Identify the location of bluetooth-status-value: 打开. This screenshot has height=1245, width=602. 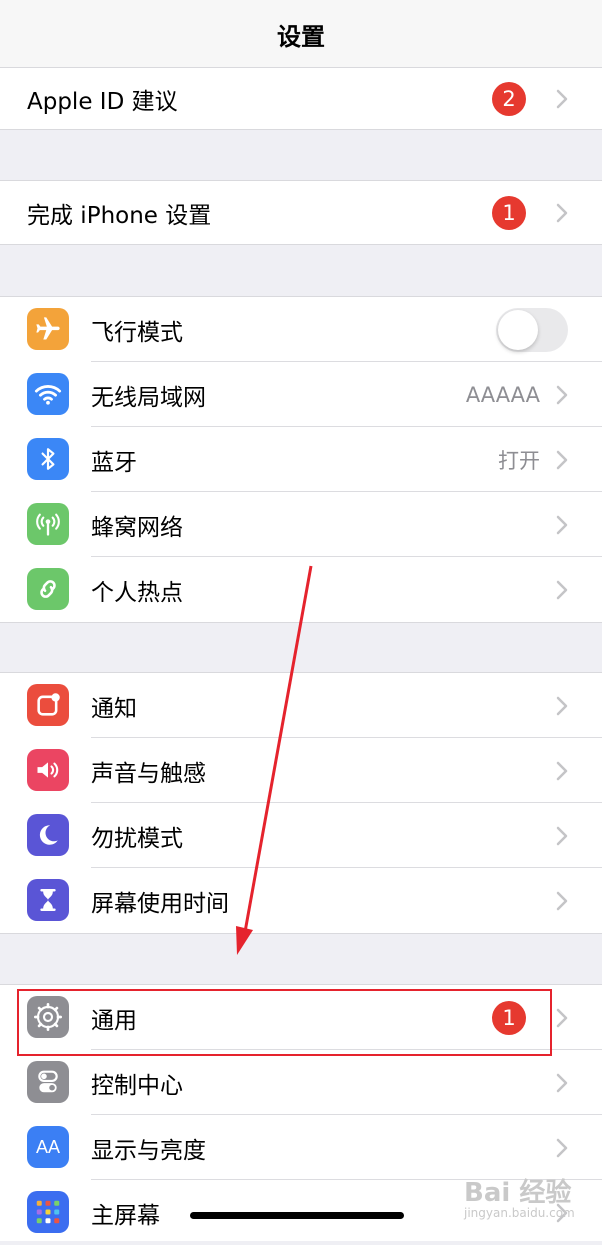
(519, 460).